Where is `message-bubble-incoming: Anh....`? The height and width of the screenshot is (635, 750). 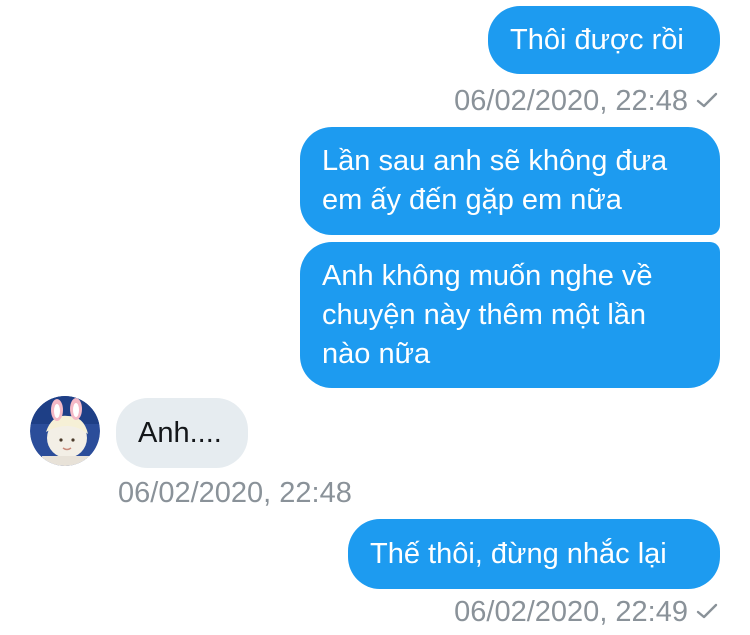 message-bubble-incoming: Anh.... is located at coordinates (182, 433).